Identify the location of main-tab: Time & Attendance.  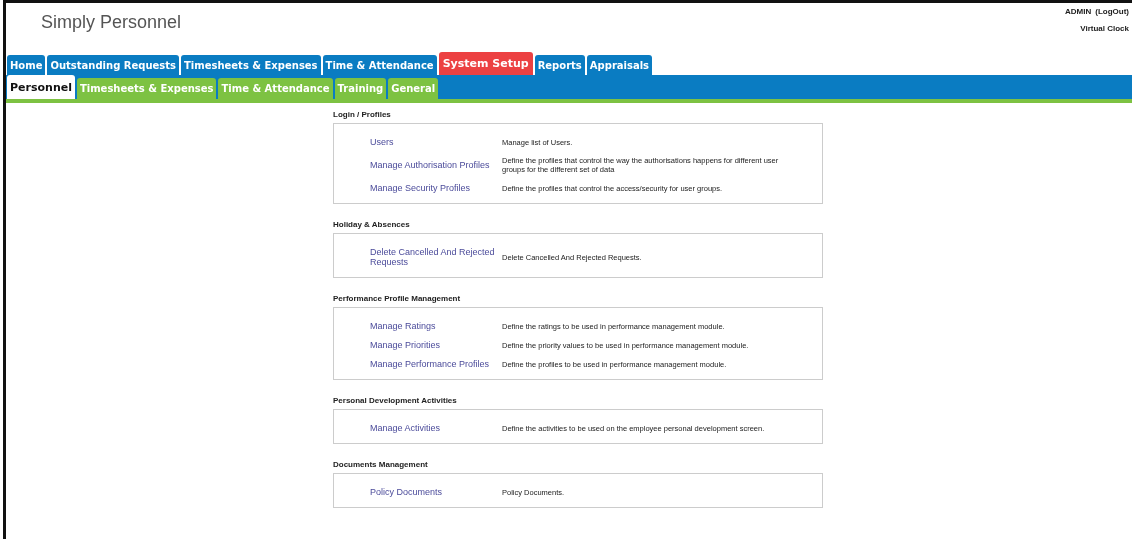
(379, 65).